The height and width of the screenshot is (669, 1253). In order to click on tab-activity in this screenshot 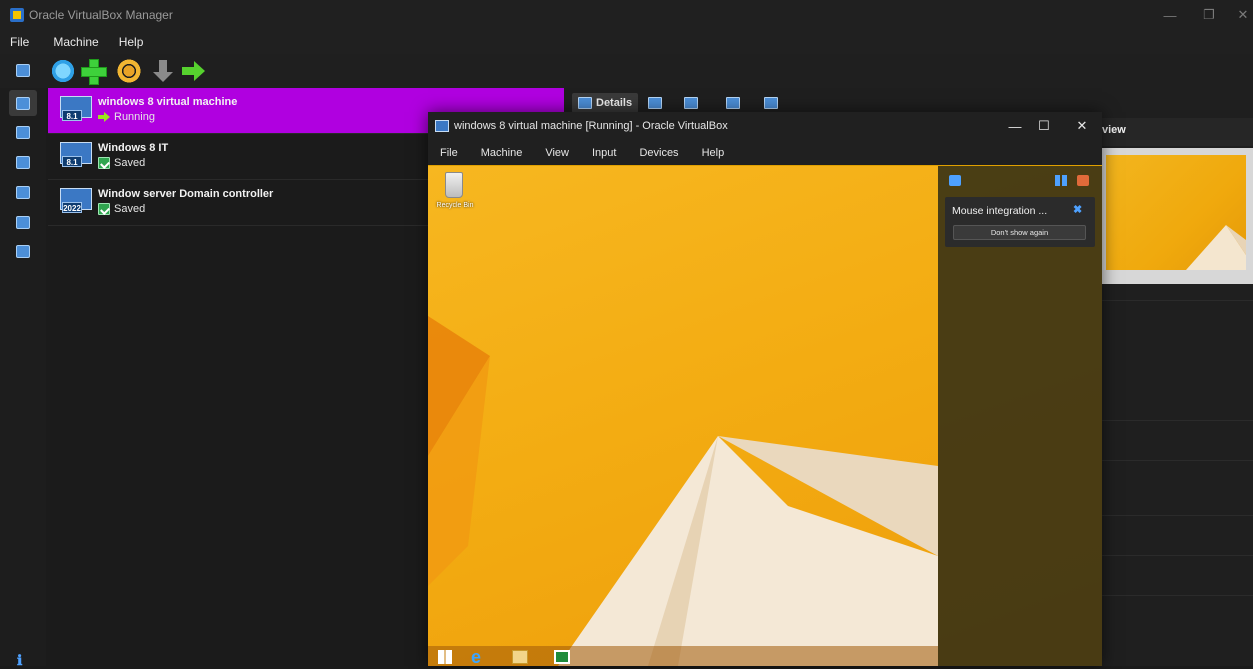, I will do `click(735, 103)`.